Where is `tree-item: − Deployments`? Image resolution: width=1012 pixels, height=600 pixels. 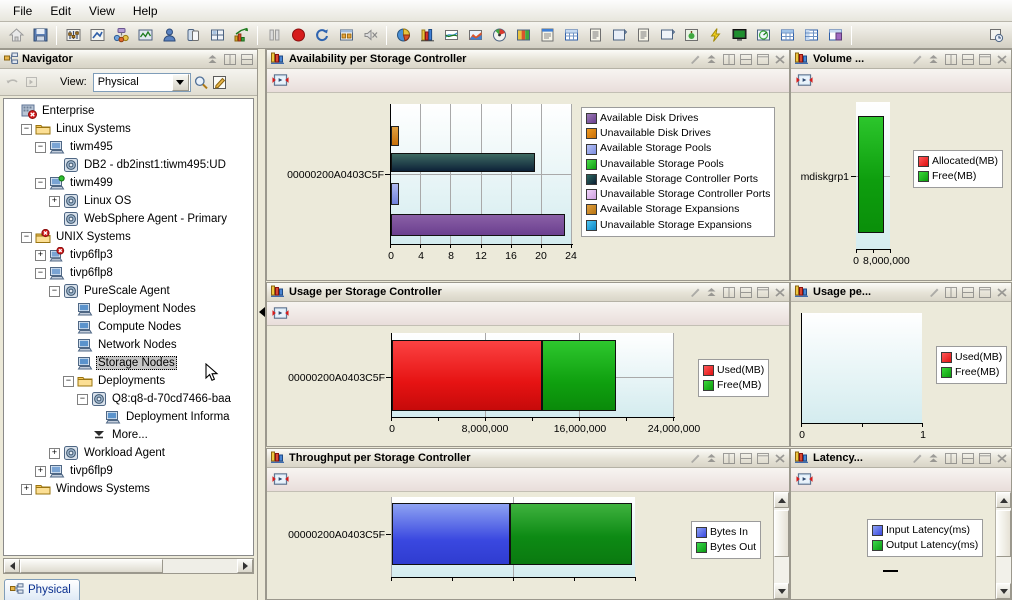
tree-item: − Deployments is located at coordinates (130, 381).